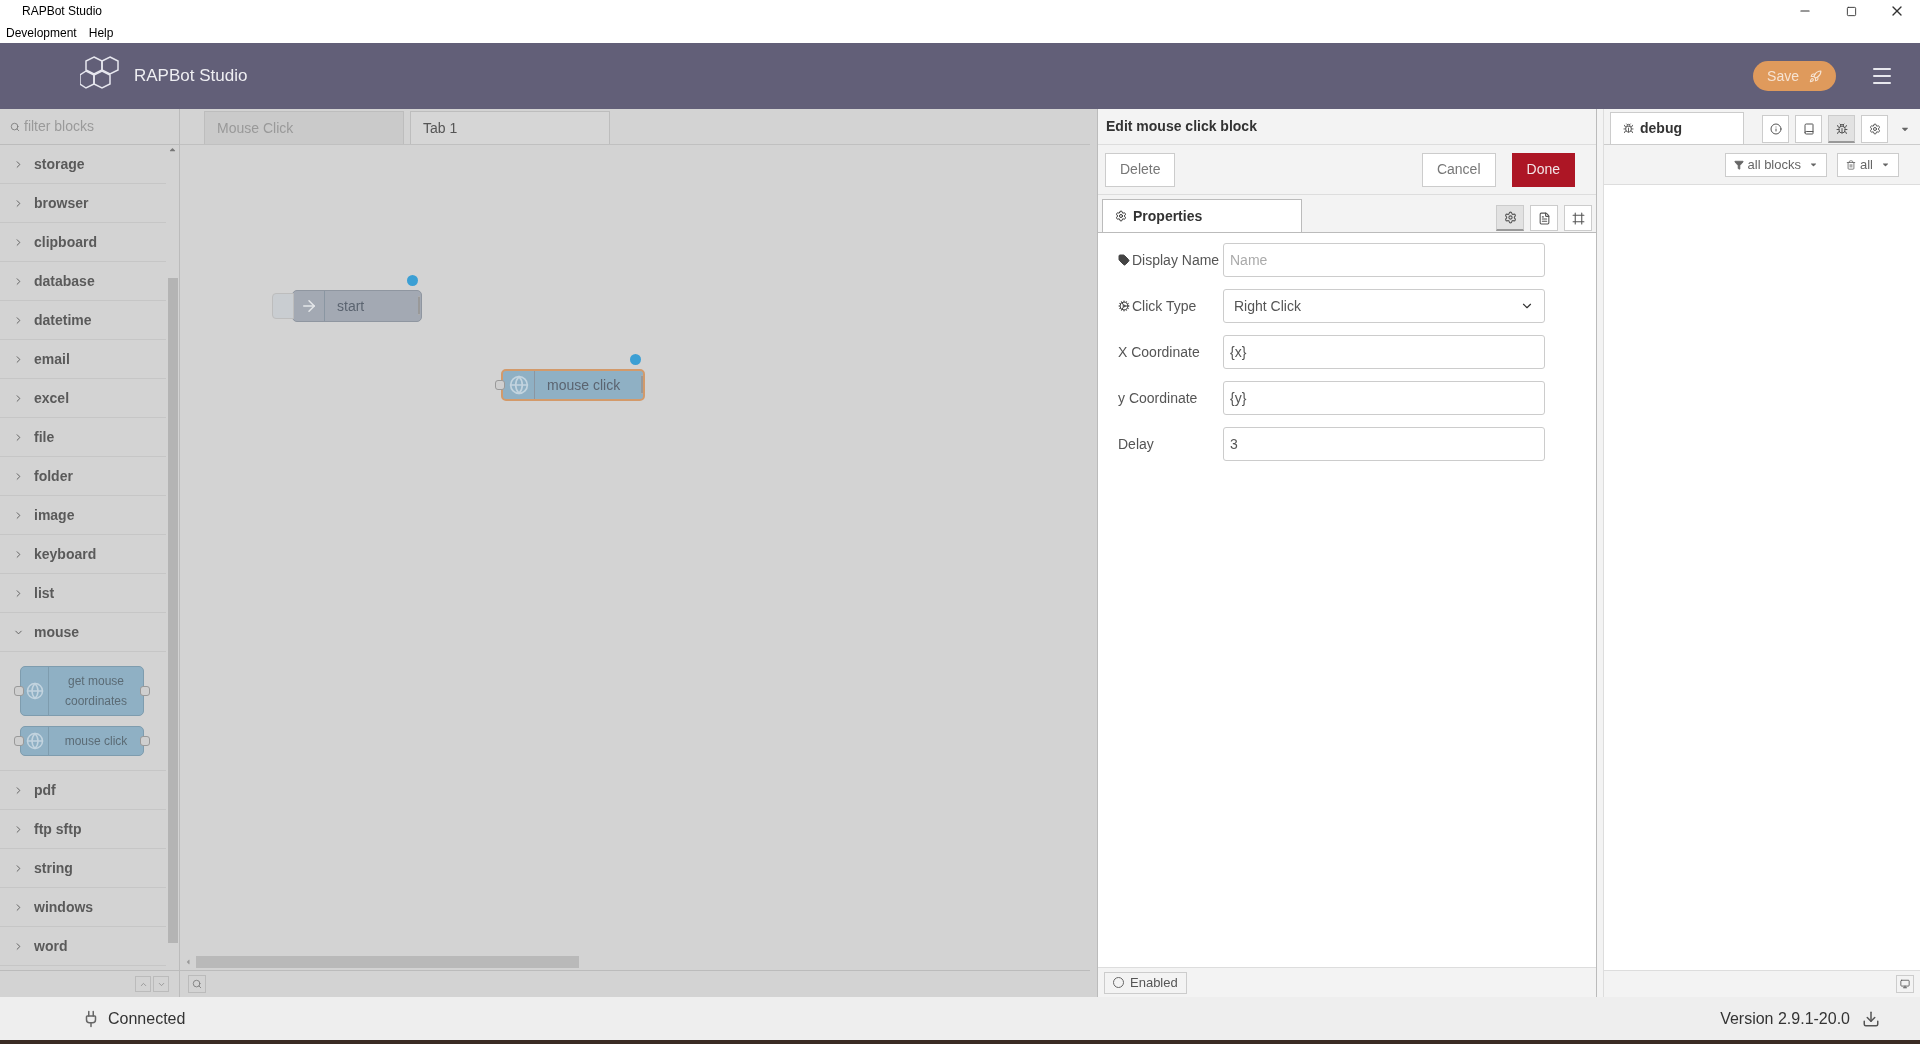 The image size is (1920, 1044). I want to click on palette-block: mouse click, so click(82, 741).